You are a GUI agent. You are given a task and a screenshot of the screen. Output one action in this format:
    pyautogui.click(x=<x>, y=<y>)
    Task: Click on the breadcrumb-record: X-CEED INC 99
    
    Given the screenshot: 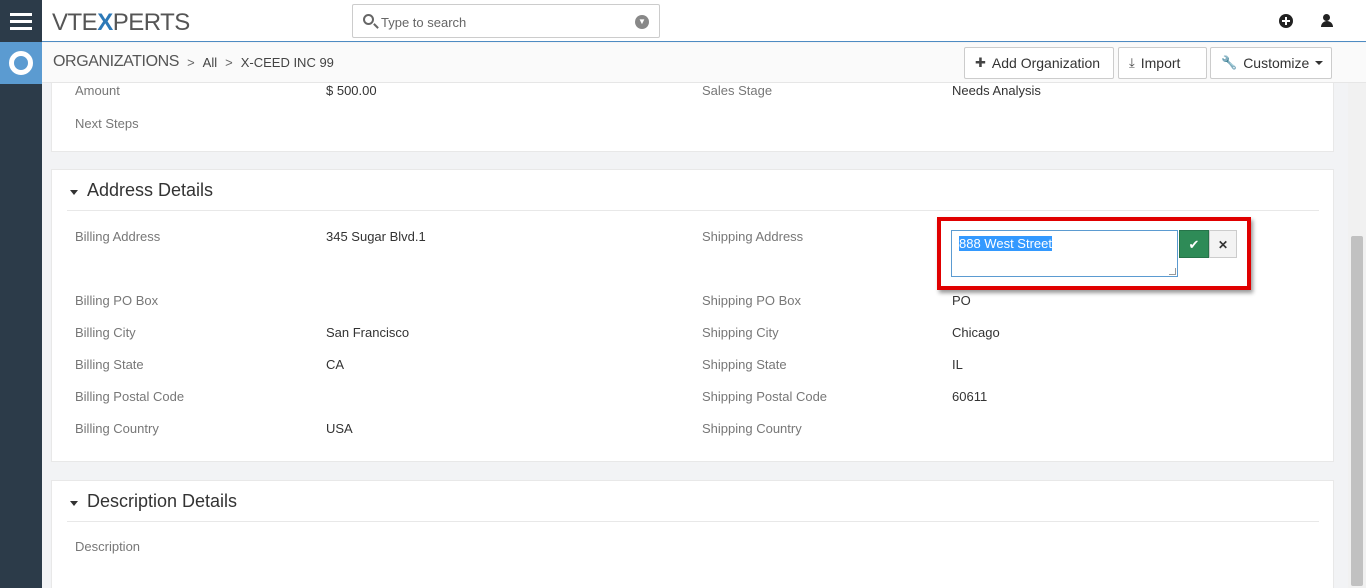 What is the action you would take?
    pyautogui.click(x=287, y=62)
    